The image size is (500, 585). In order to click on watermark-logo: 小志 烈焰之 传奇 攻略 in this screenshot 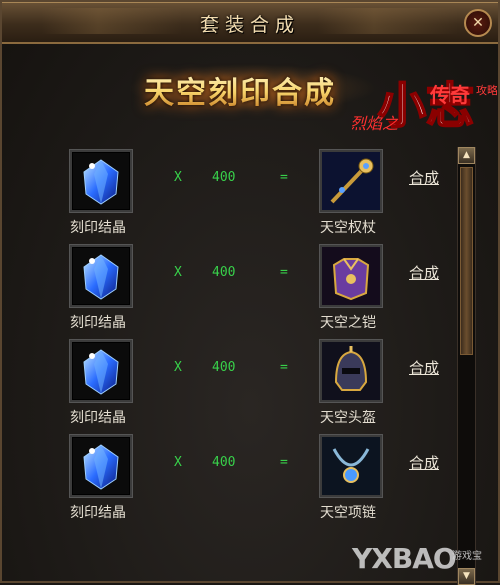, I will do `click(424, 106)`.